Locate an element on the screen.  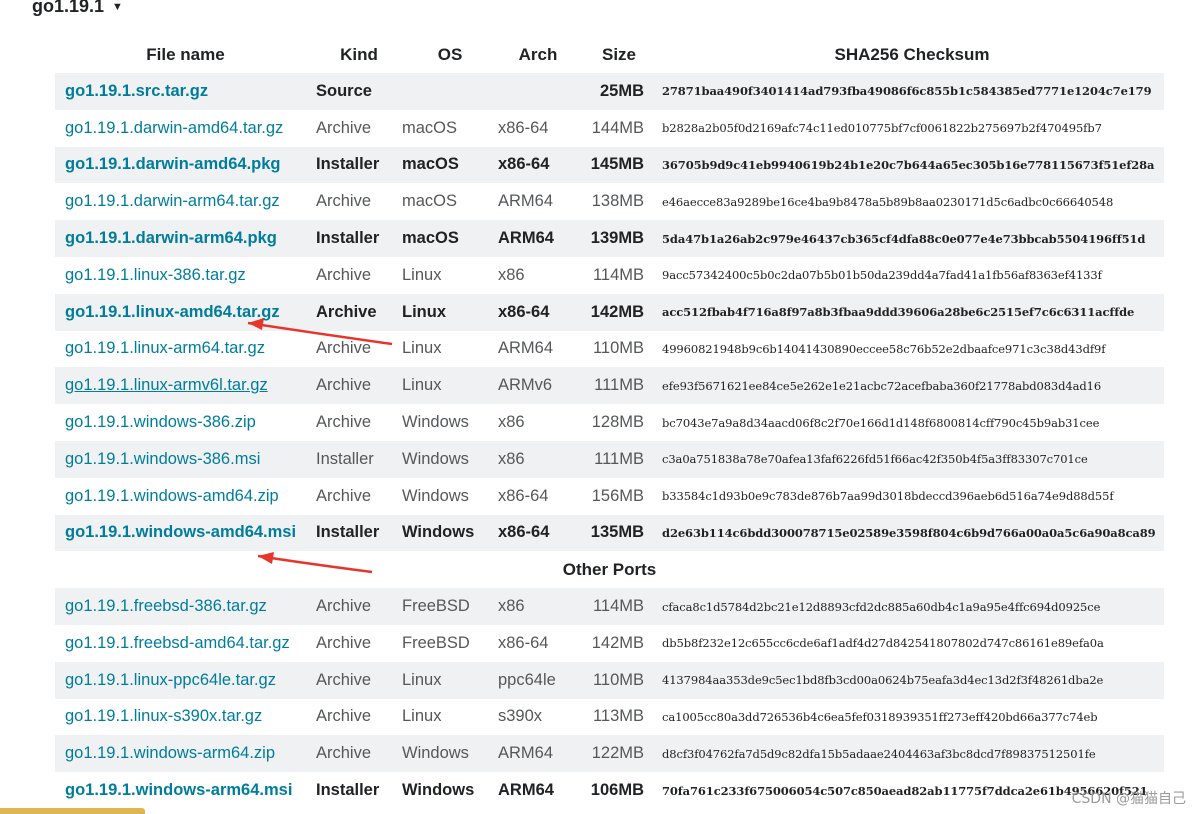
download-link: go1.19.1.linux-s390x.tar.gz is located at coordinates (163, 716).